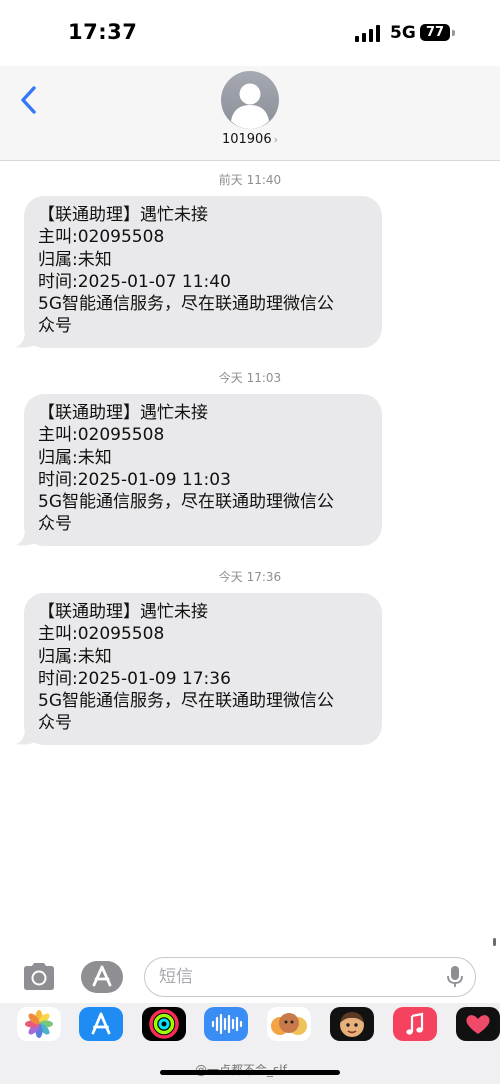  I want to click on cellular-signal-icon, so click(367, 33).